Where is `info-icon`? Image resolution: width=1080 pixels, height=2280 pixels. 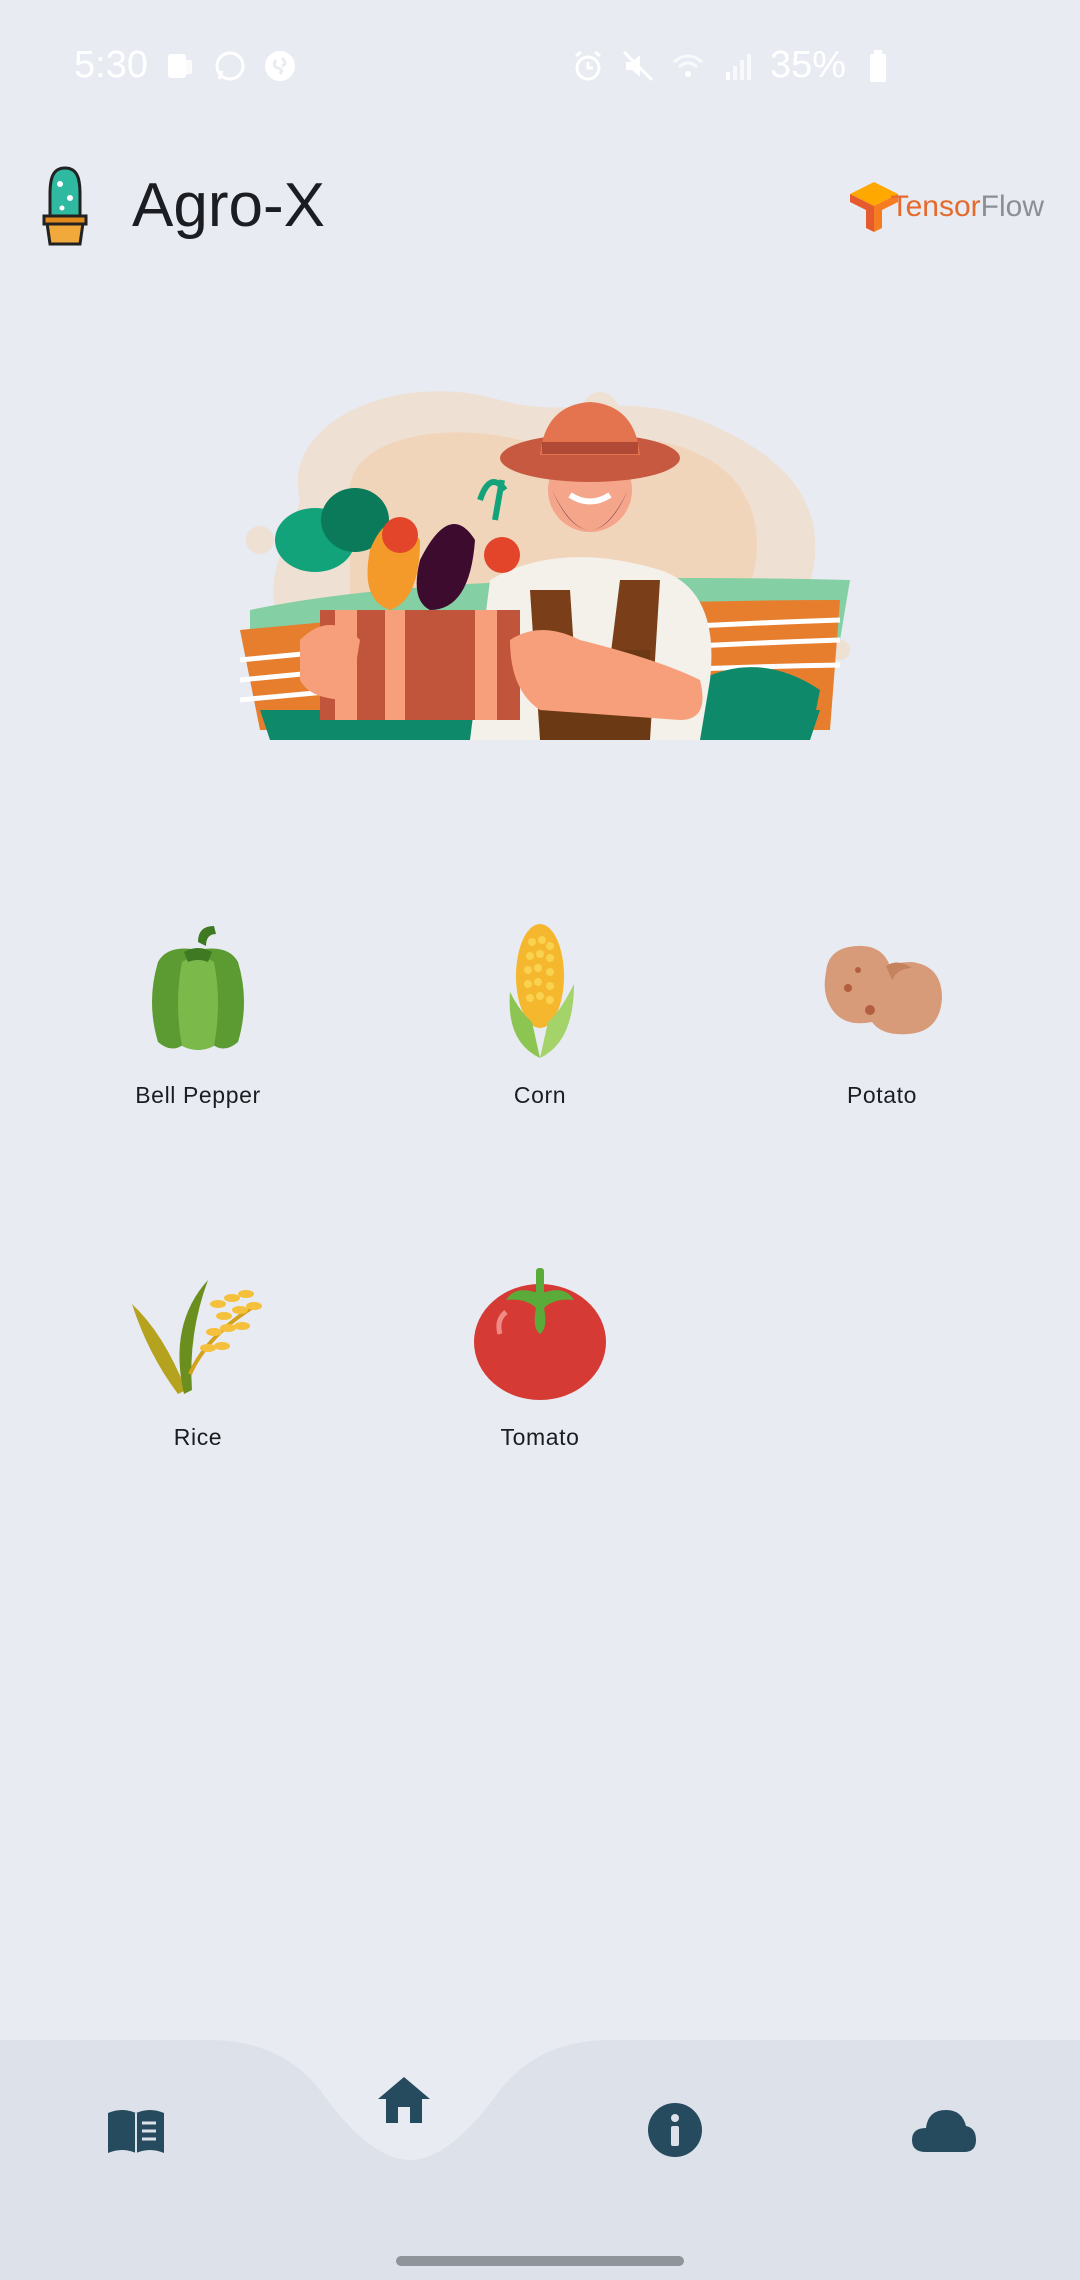 info-icon is located at coordinates (675, 2130).